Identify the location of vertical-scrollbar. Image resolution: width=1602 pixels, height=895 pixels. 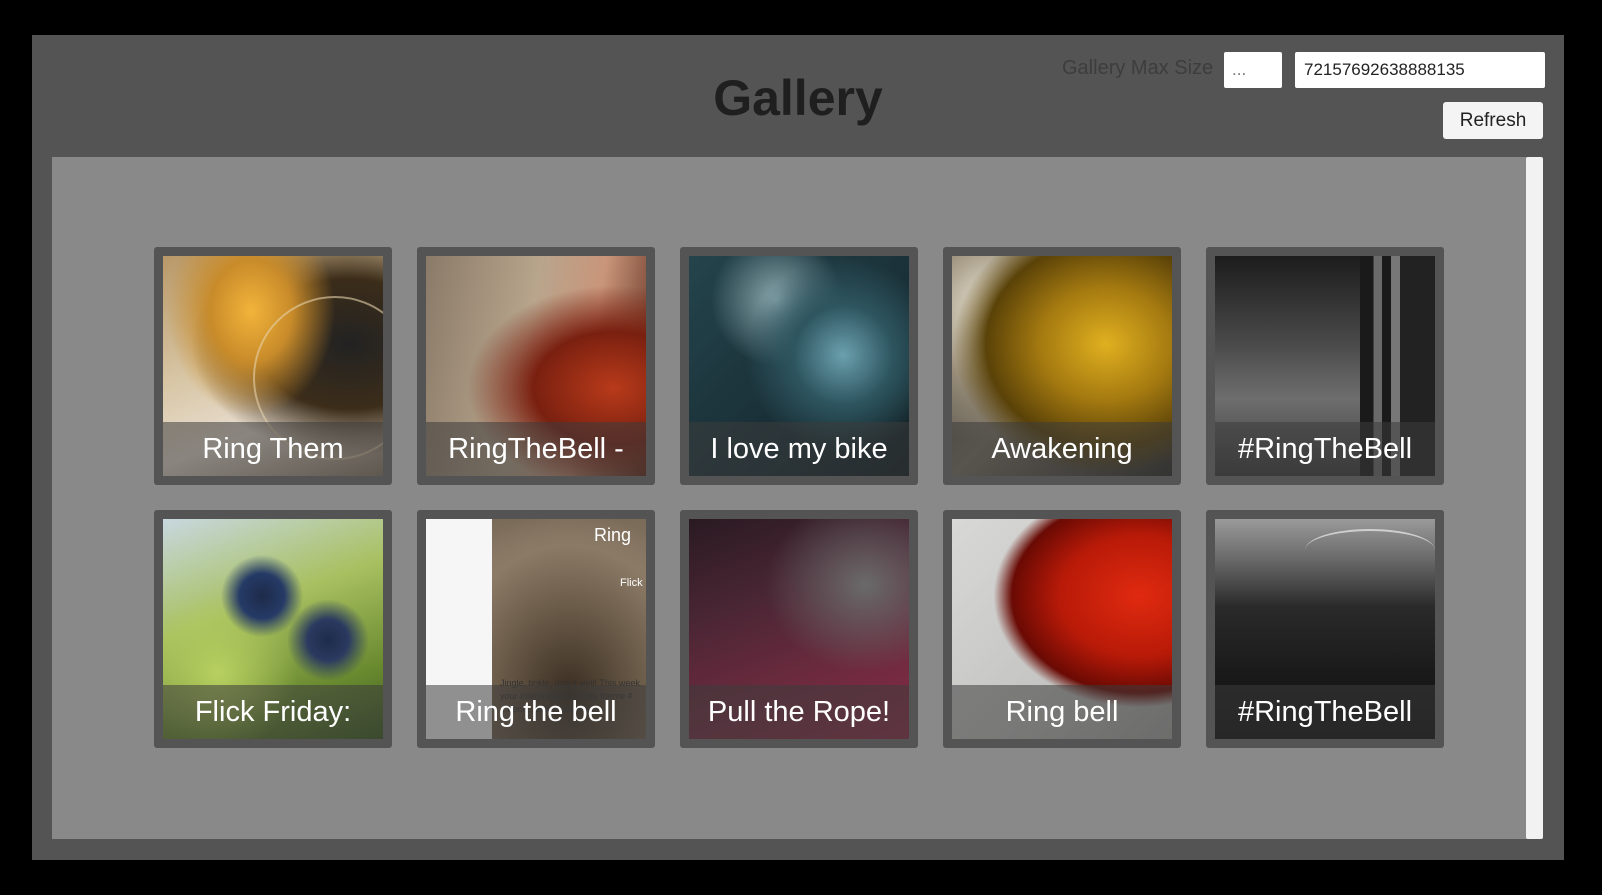
(1534, 498).